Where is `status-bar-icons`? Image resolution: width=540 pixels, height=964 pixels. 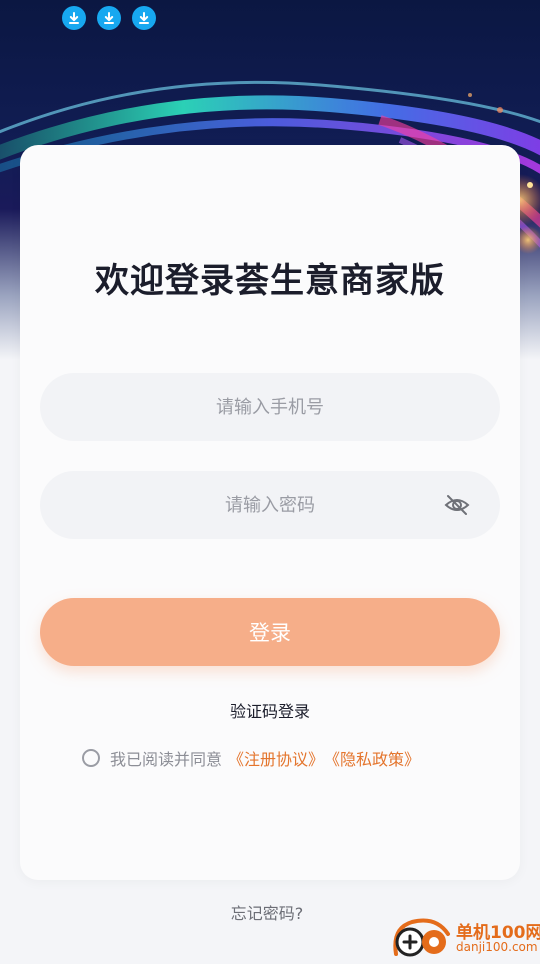
status-bar-icons is located at coordinates (109, 18).